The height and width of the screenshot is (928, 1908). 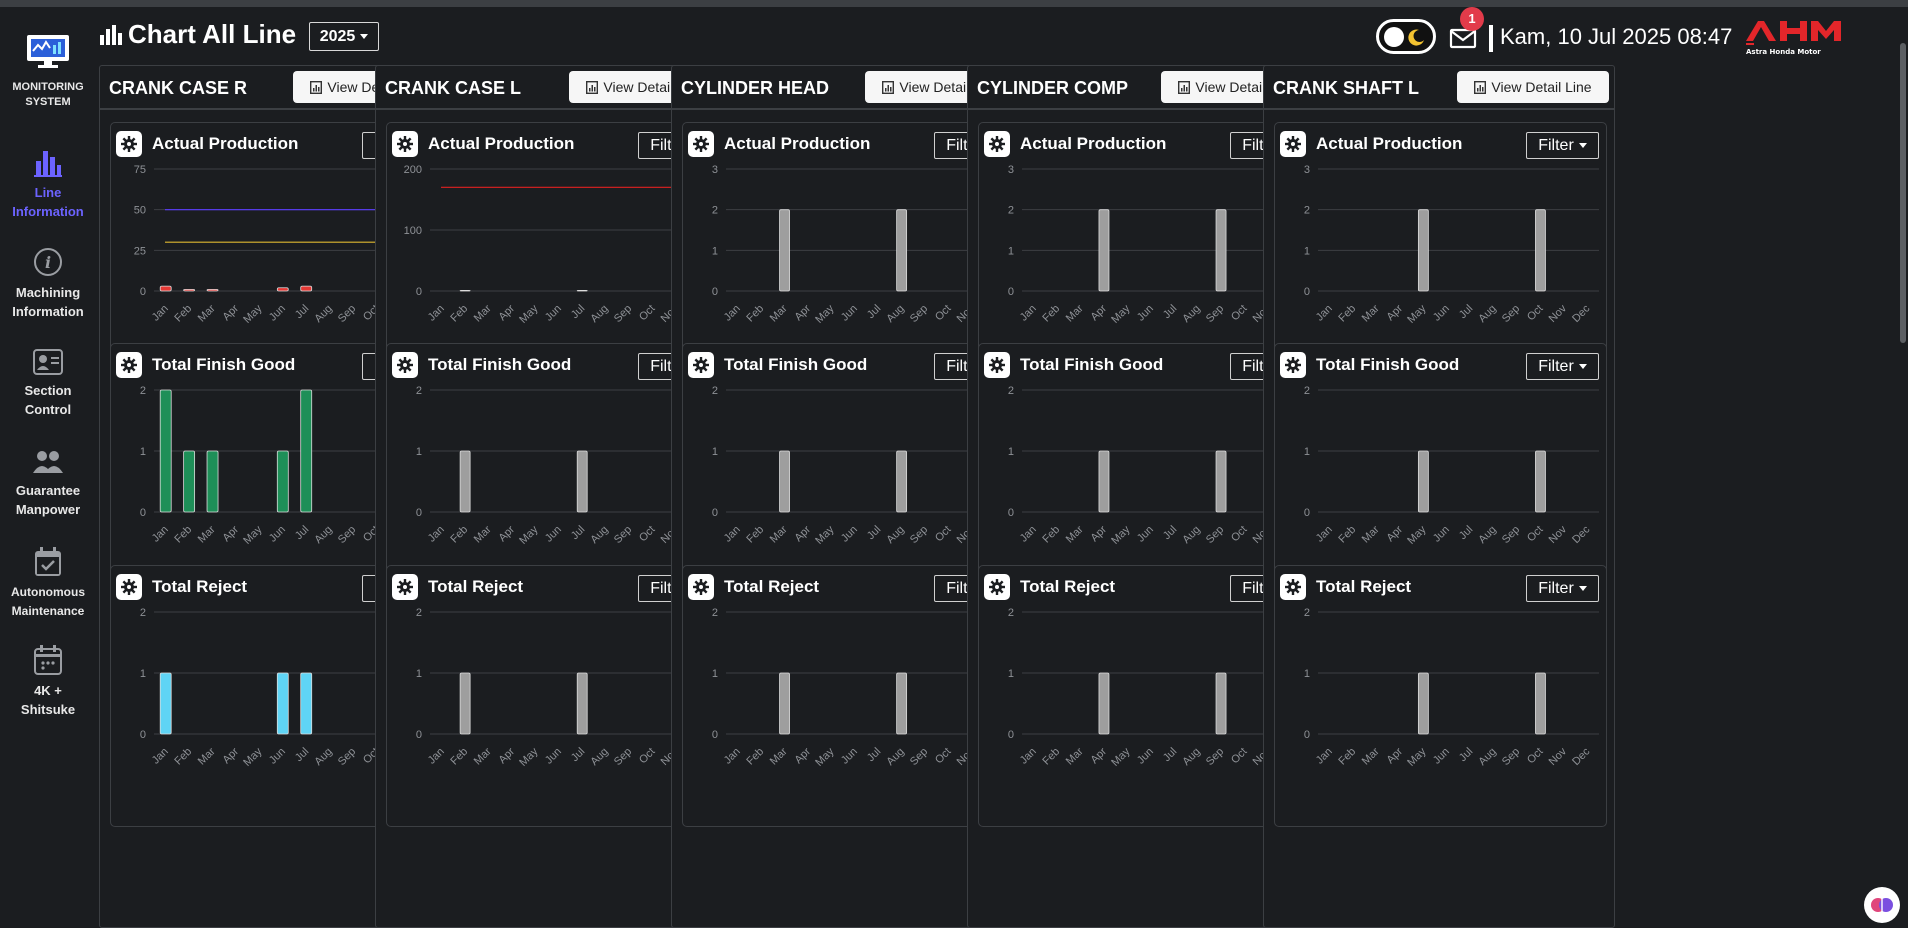 What do you see at coordinates (1121, 757) in the screenshot?
I see `x-tick-label: May` at bounding box center [1121, 757].